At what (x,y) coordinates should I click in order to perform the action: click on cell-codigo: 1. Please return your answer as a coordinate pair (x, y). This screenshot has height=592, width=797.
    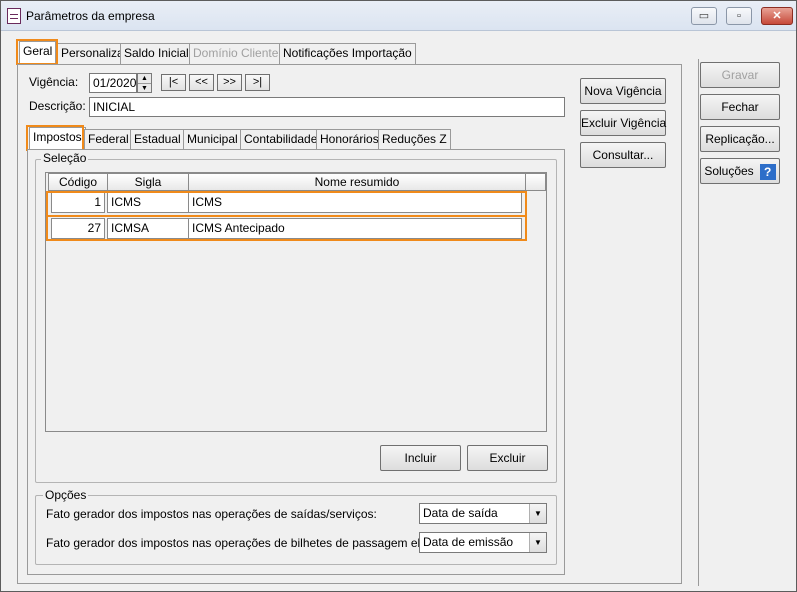
    Looking at the image, I should click on (78, 202).